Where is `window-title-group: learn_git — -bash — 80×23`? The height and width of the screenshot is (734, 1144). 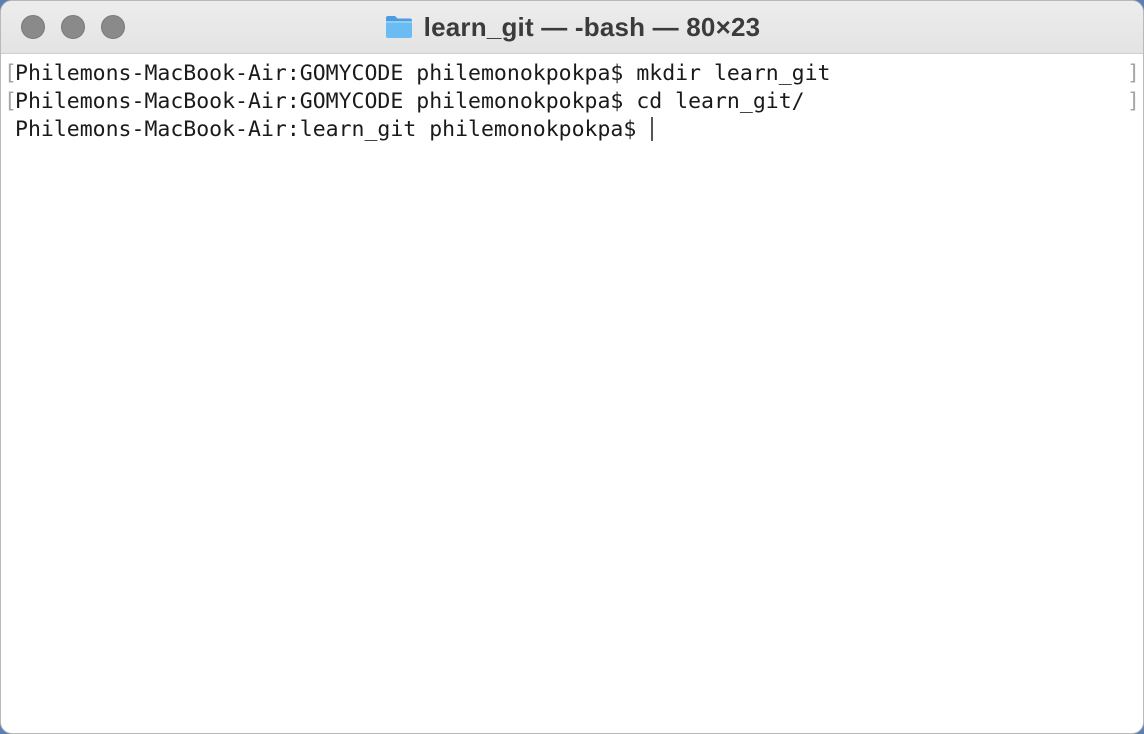
window-title-group: learn_git — -bash — 80×23 is located at coordinates (572, 27).